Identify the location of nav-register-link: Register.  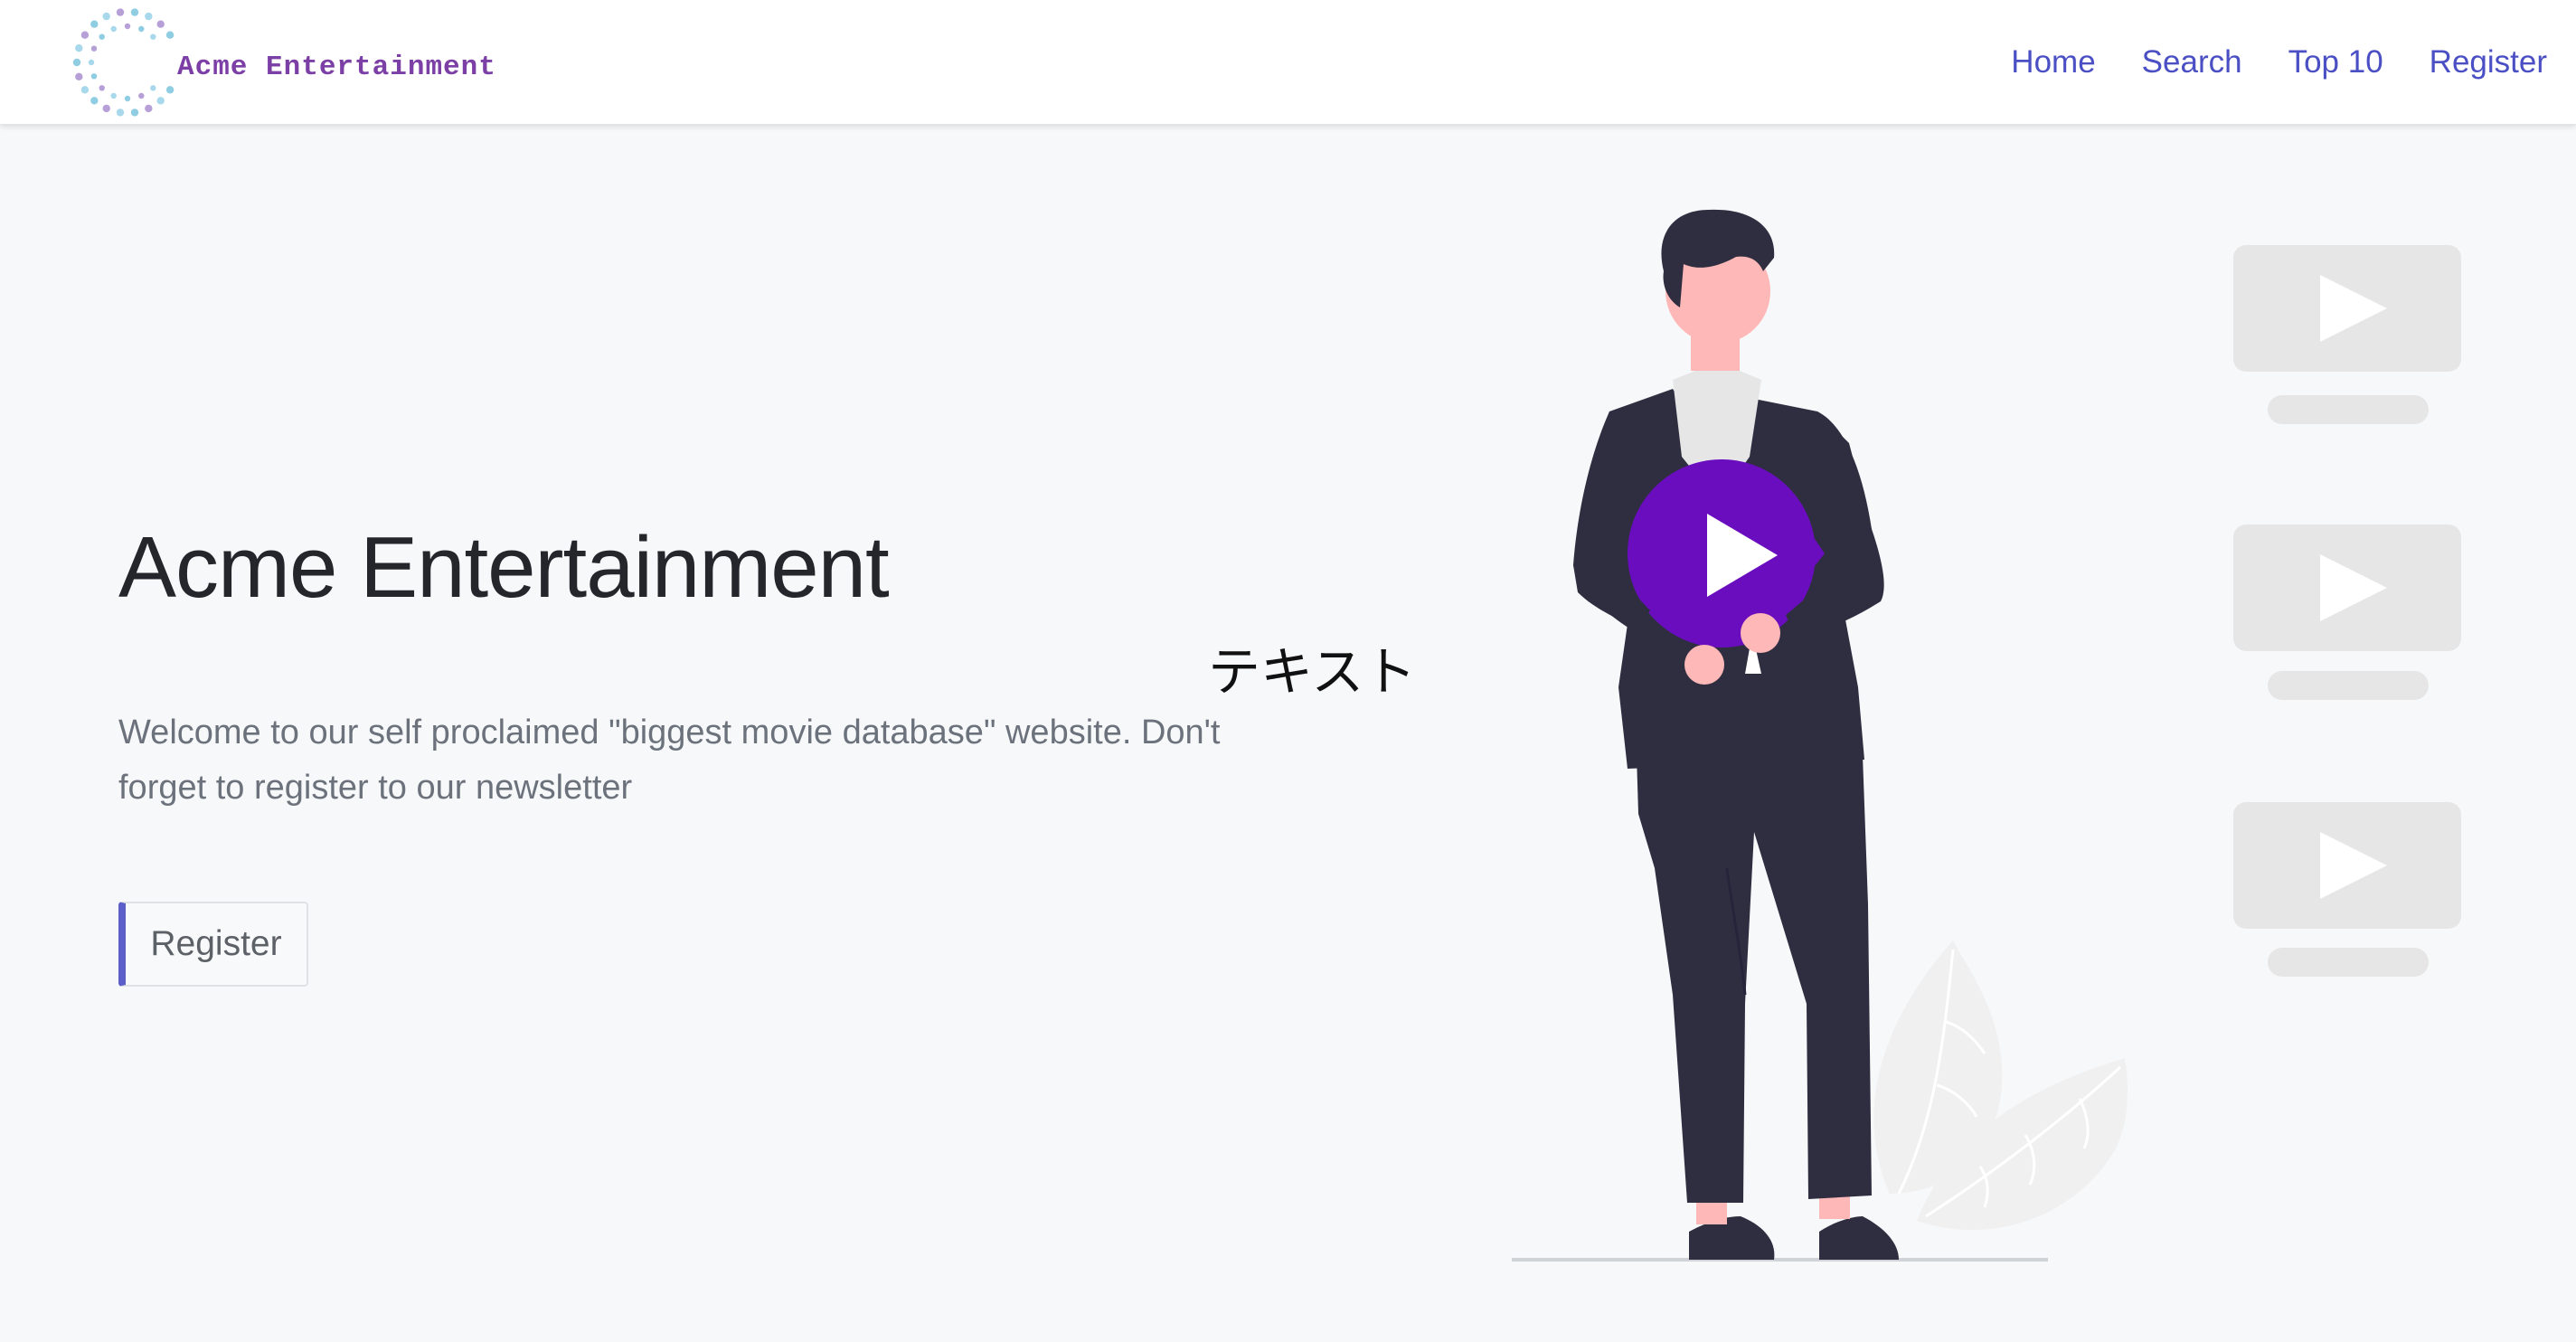
(2488, 62).